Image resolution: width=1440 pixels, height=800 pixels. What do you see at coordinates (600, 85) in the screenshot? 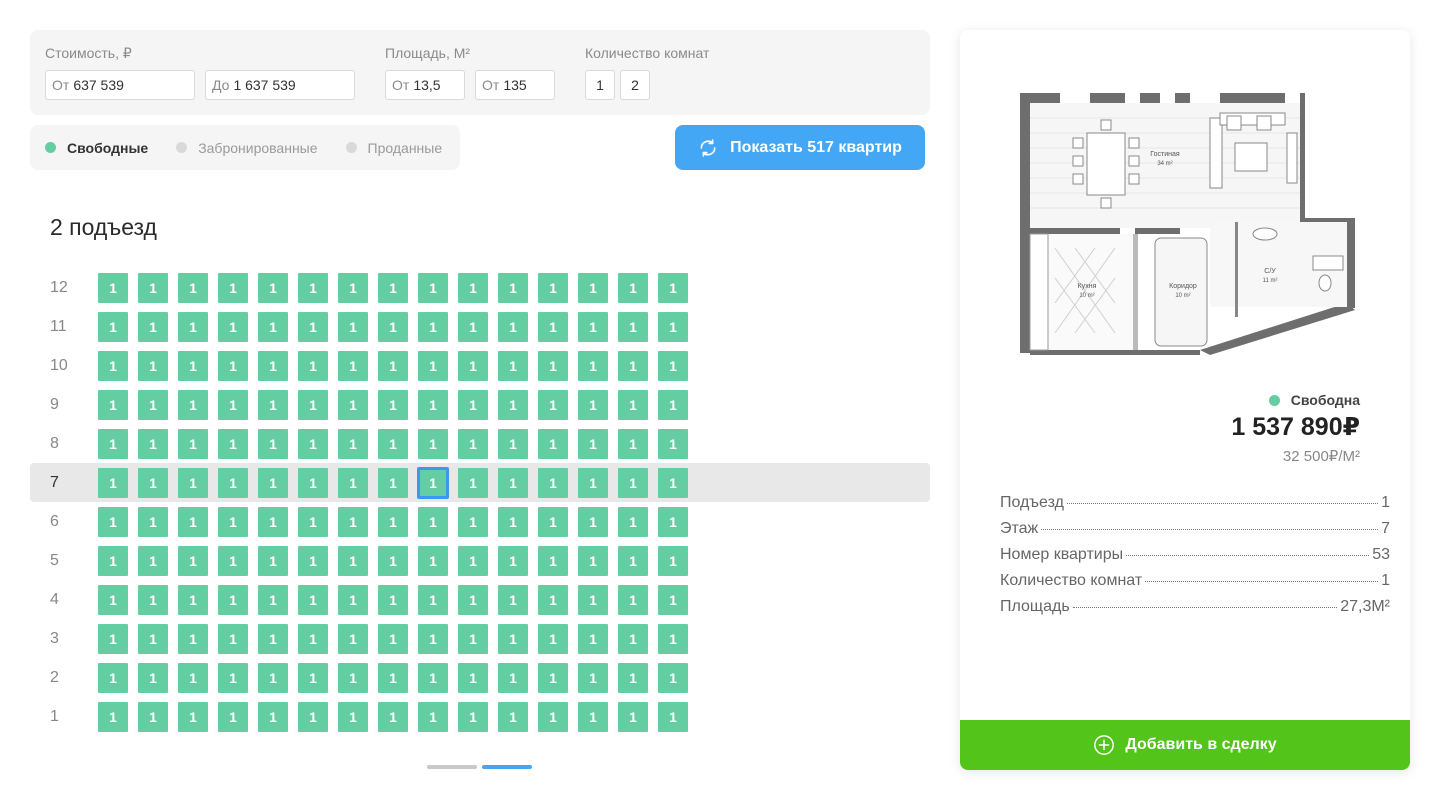
I see `rooms-option-1: 1` at bounding box center [600, 85].